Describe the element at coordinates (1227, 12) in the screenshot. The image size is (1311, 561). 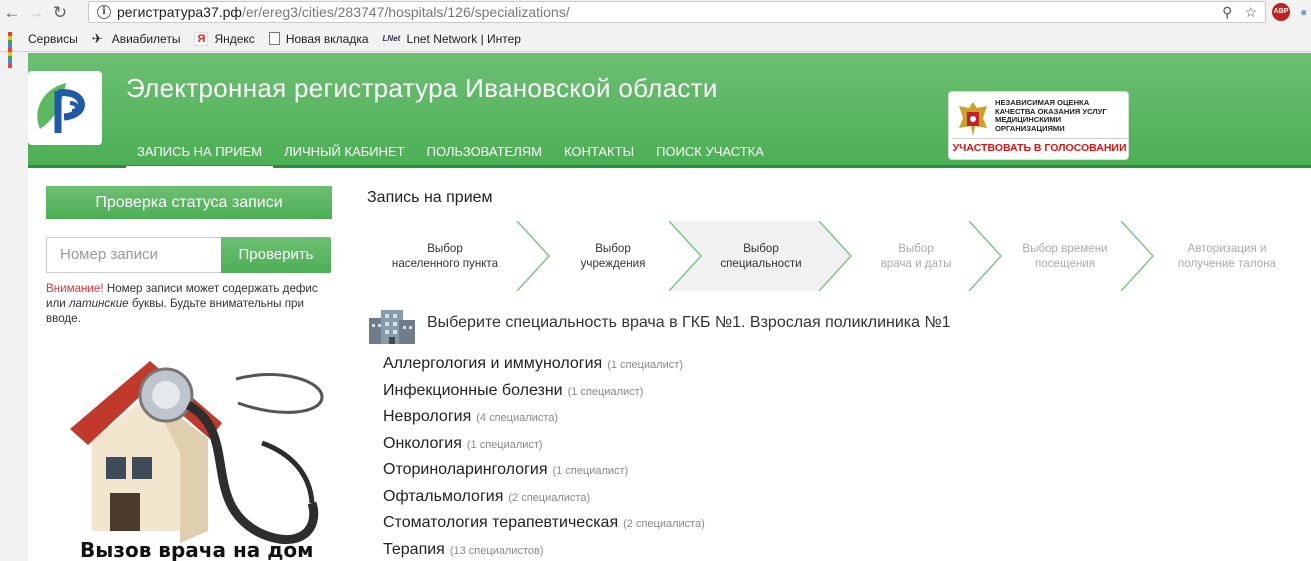
I see `zoom-icon: ⚲` at that location.